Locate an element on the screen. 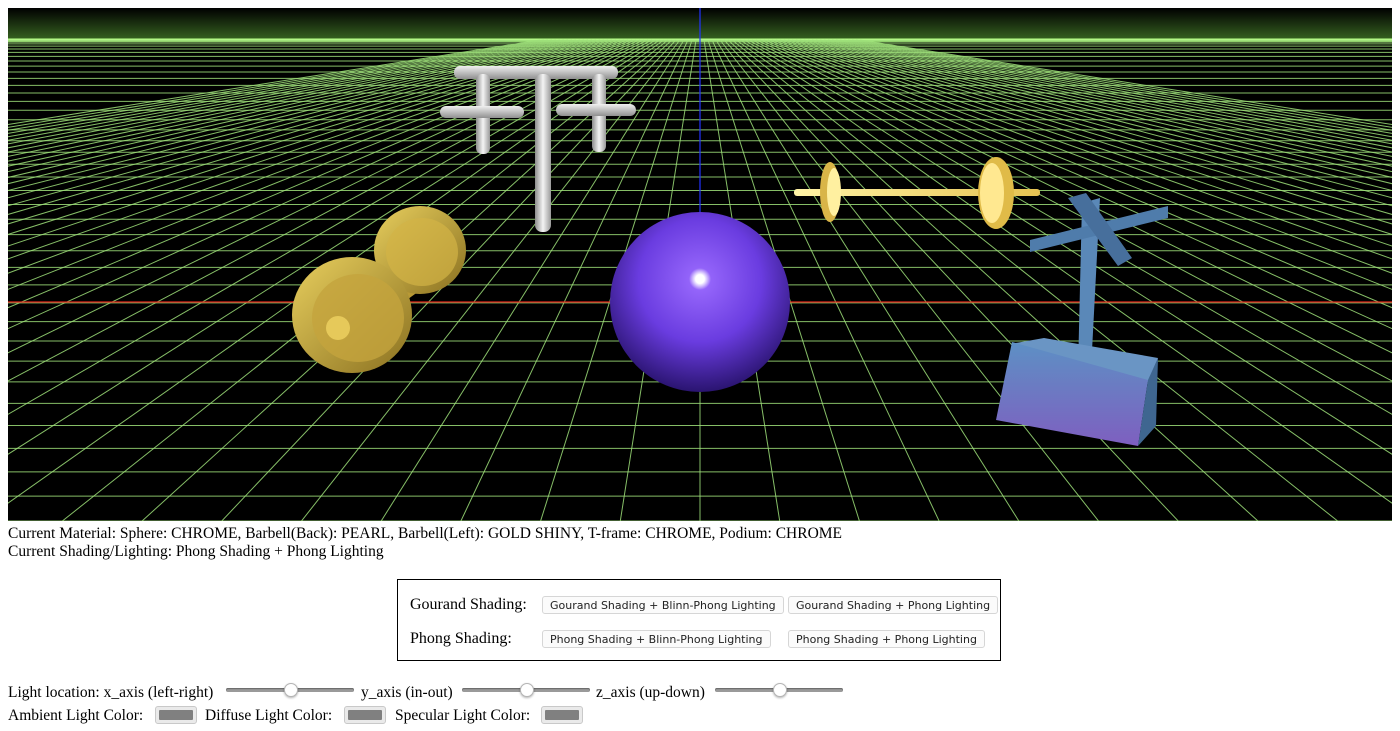 The height and width of the screenshot is (731, 1400). specular-color-label: Specular Light Color: is located at coordinates (463, 715).